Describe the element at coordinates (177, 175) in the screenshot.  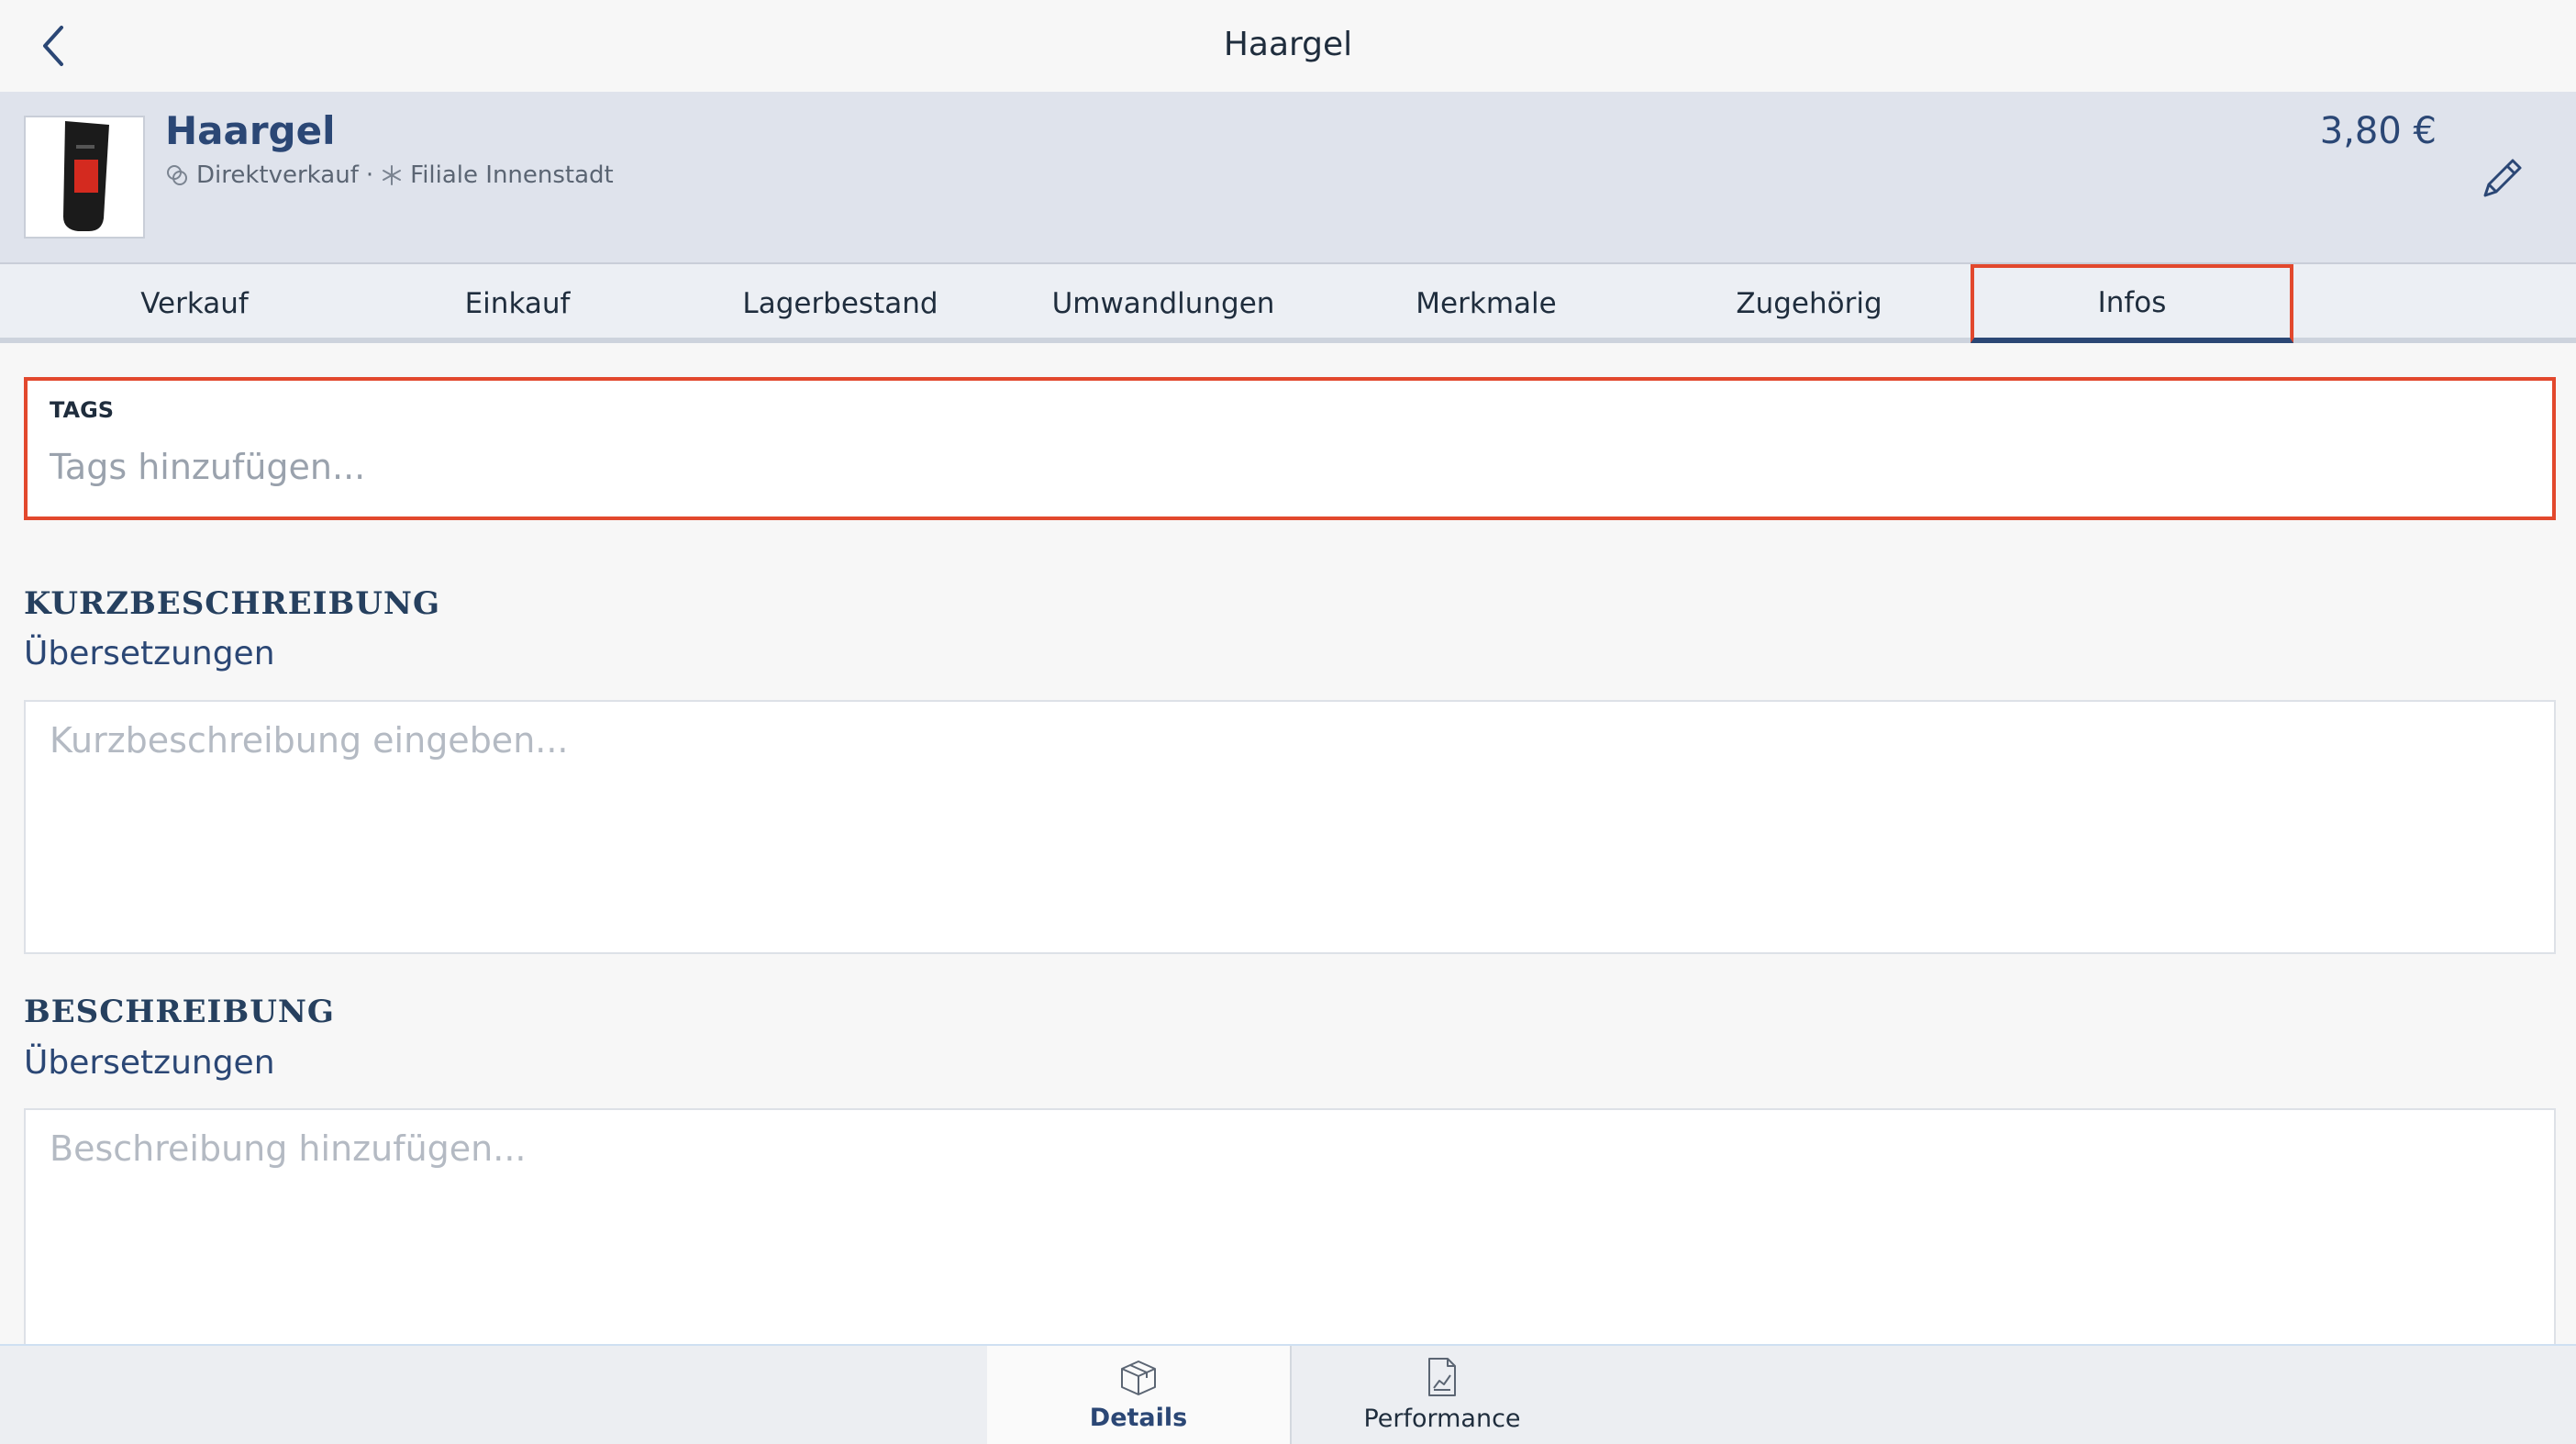
I see `coins-icon` at that location.